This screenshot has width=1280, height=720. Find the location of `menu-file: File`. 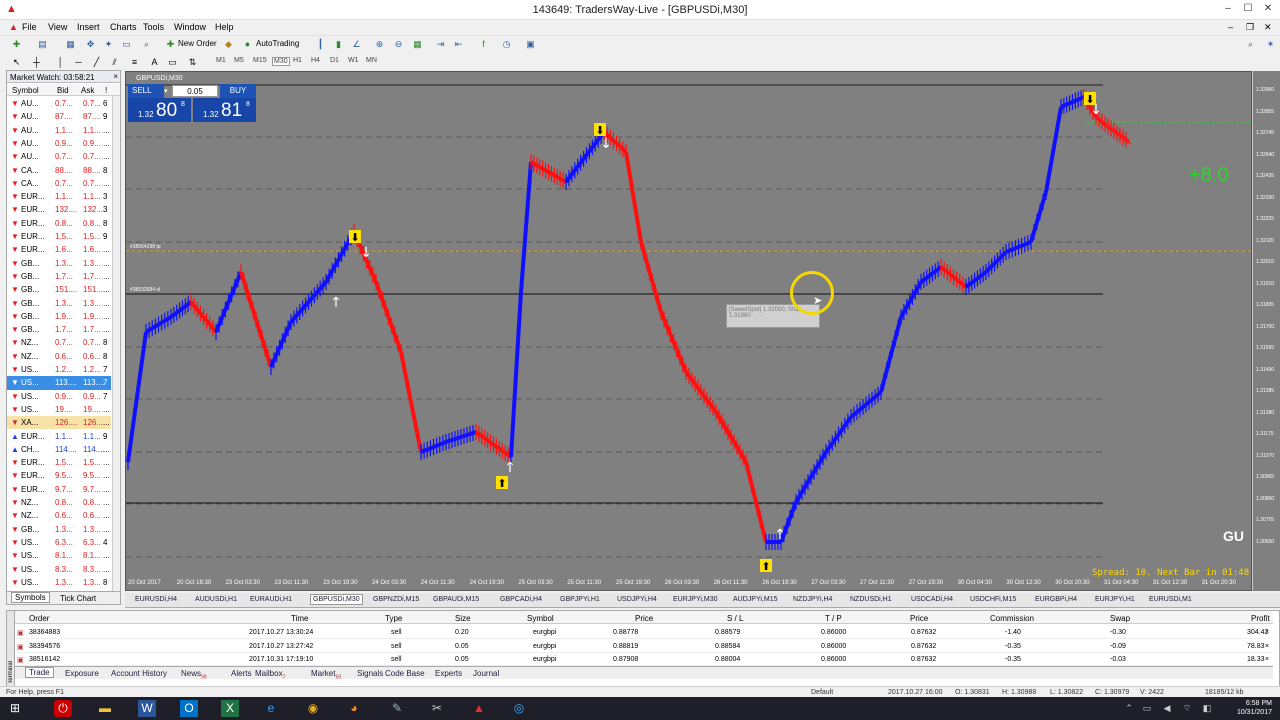

menu-file: File is located at coordinates (29, 27).